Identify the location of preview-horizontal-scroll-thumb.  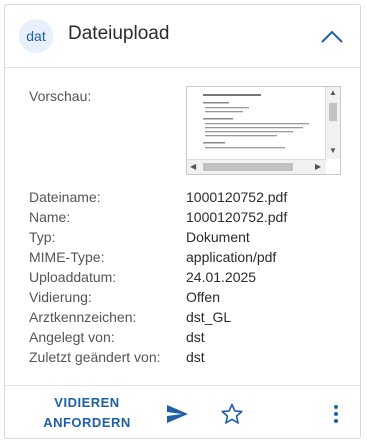
(248, 167).